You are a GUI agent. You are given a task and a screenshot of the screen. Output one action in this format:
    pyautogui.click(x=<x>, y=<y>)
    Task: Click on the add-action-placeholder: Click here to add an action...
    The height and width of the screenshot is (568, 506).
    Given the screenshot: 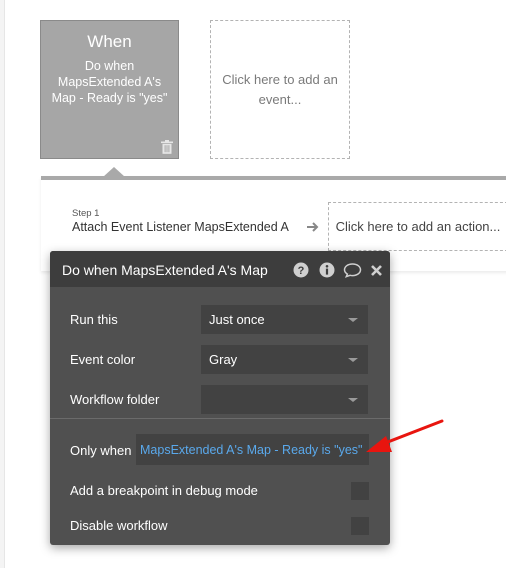 What is the action you would take?
    pyautogui.click(x=417, y=226)
    